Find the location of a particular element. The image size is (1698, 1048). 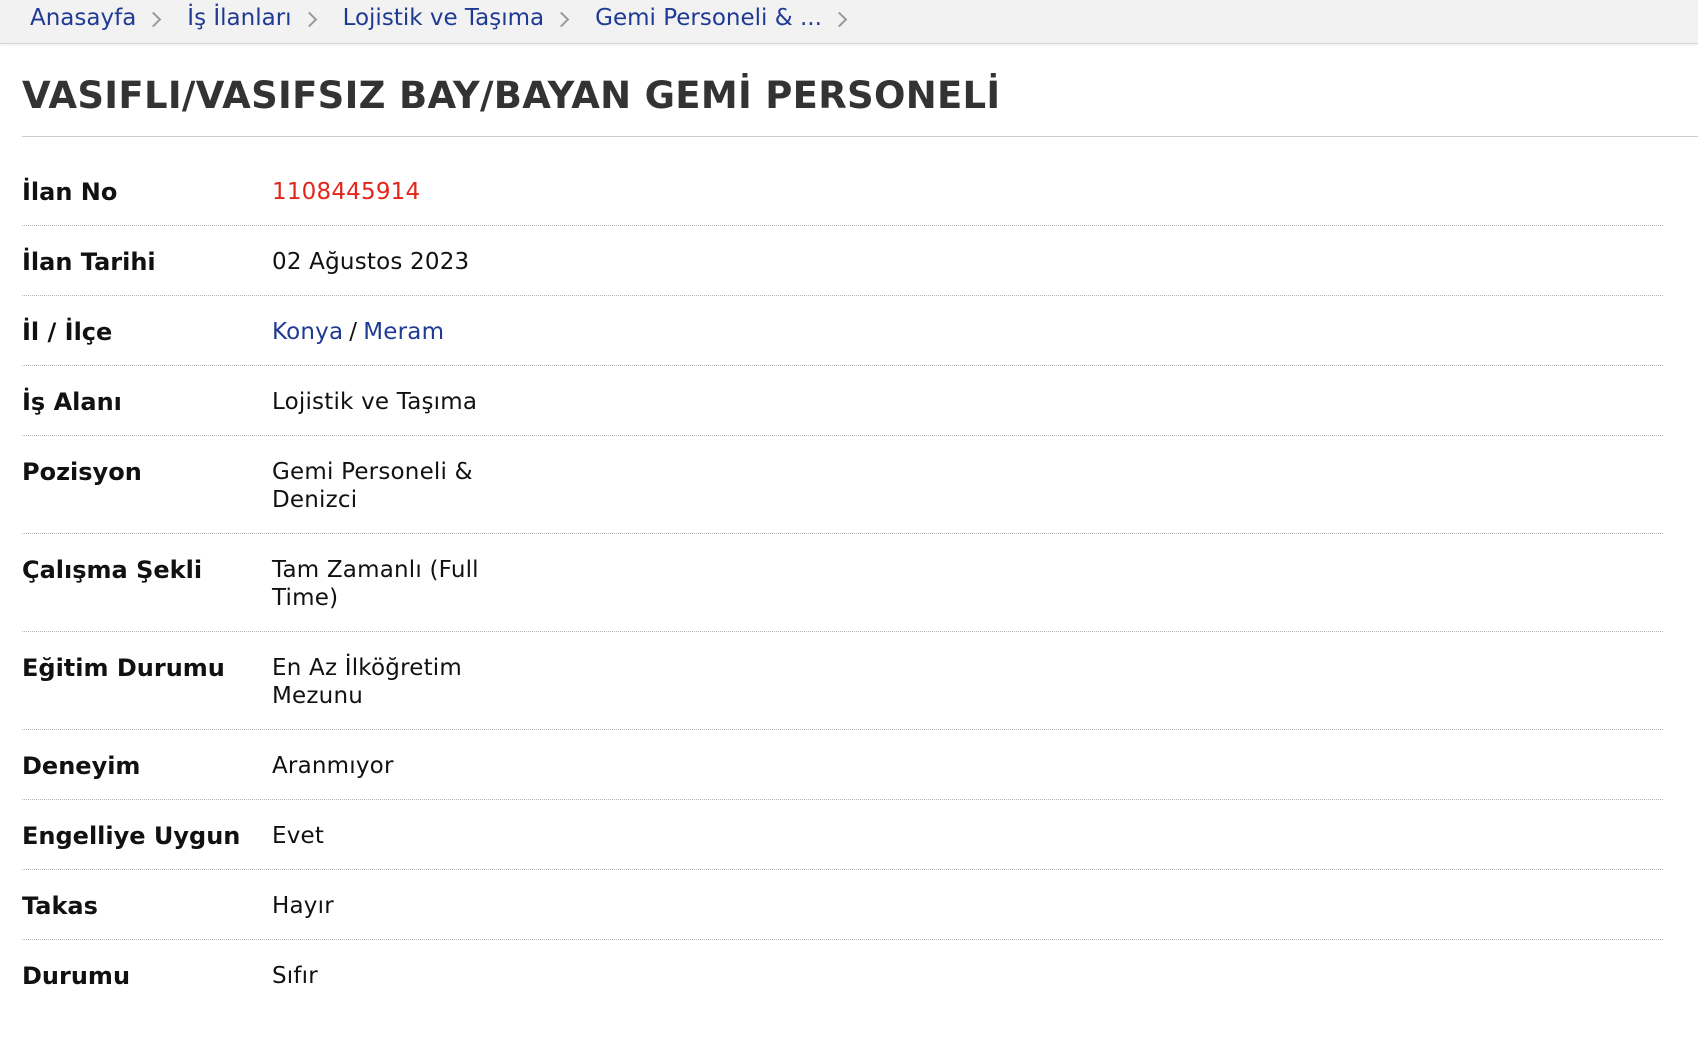

work-type-value: Tam Zamanlı (Full Time) is located at coordinates (375, 584).